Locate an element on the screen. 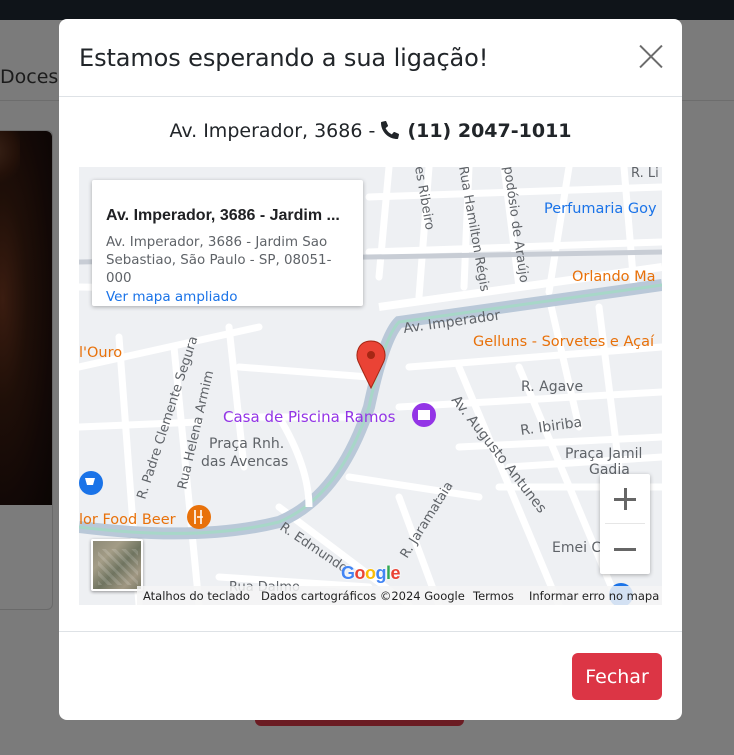 Image resolution: width=734 pixels, height=755 pixels. map-label-praca-rnh-1: Praça Rnh. is located at coordinates (246, 444).